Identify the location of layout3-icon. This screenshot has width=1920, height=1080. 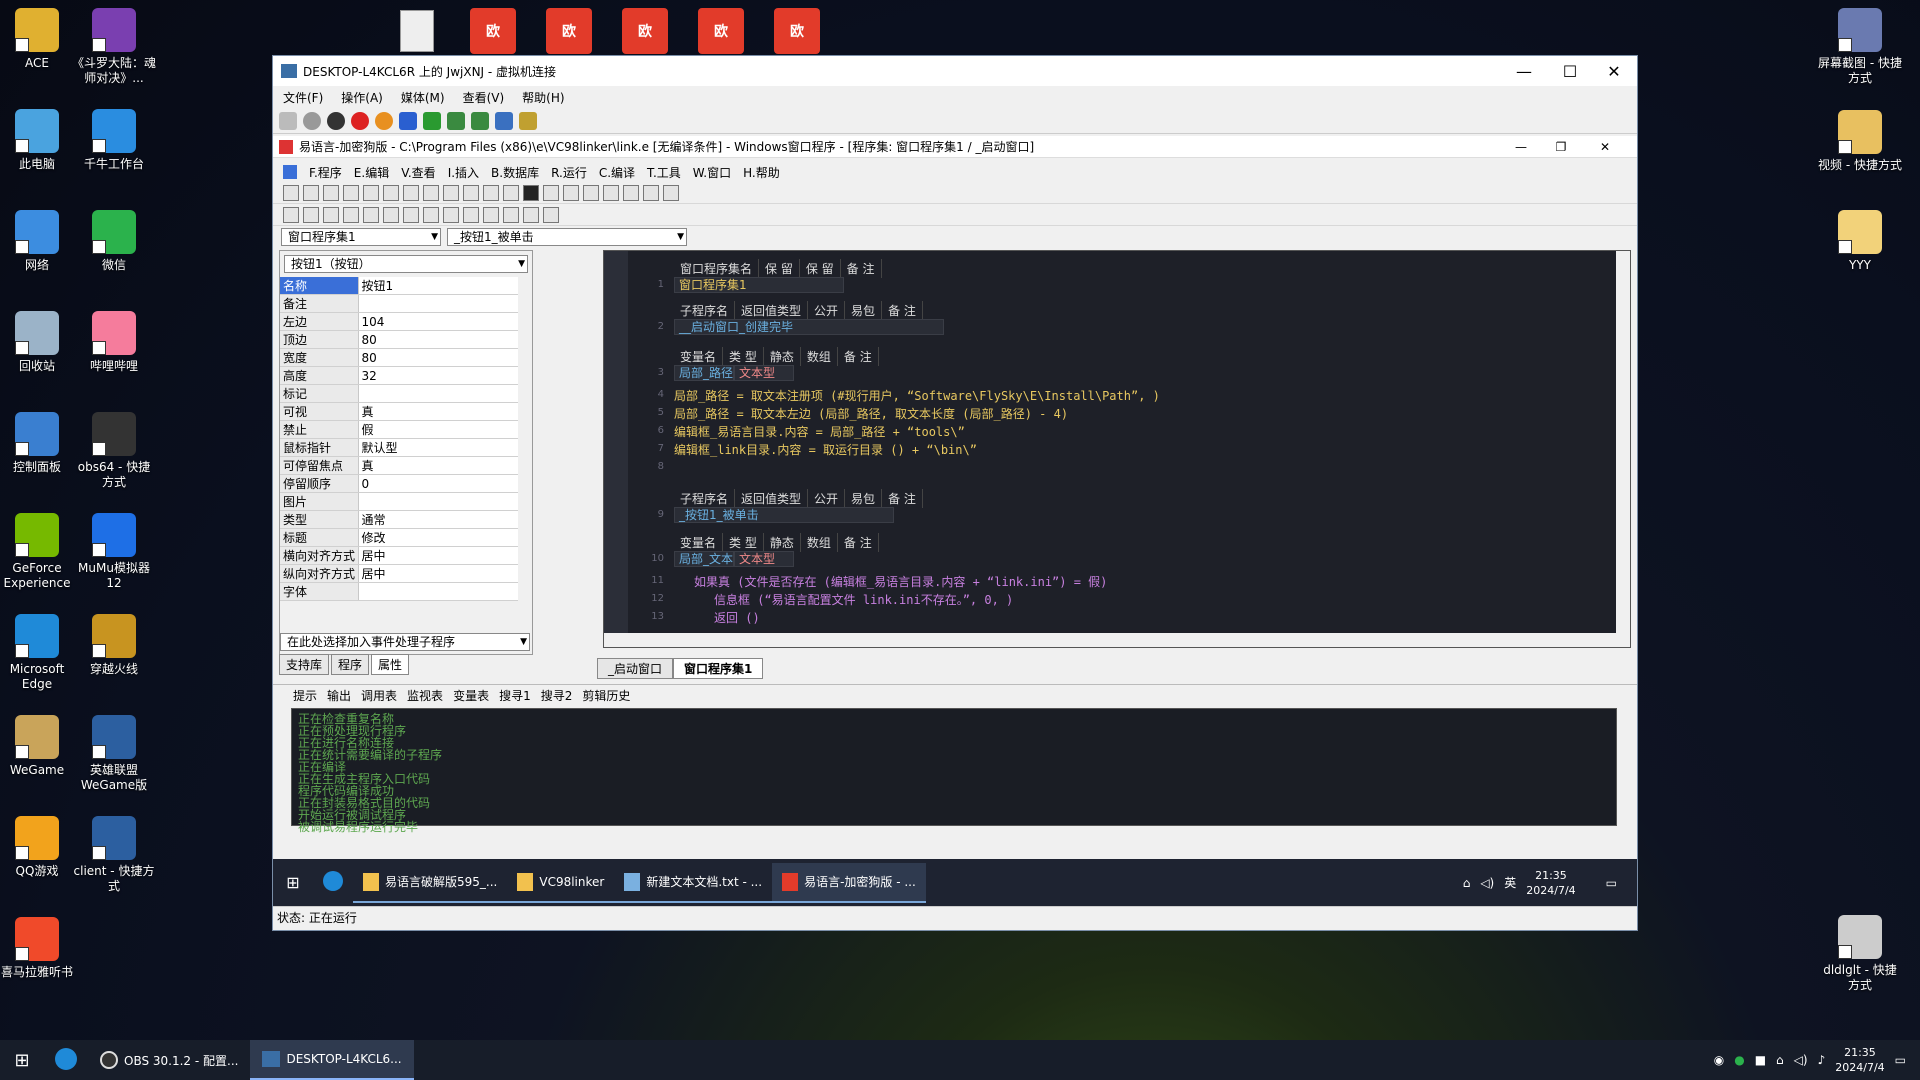
(511, 192).